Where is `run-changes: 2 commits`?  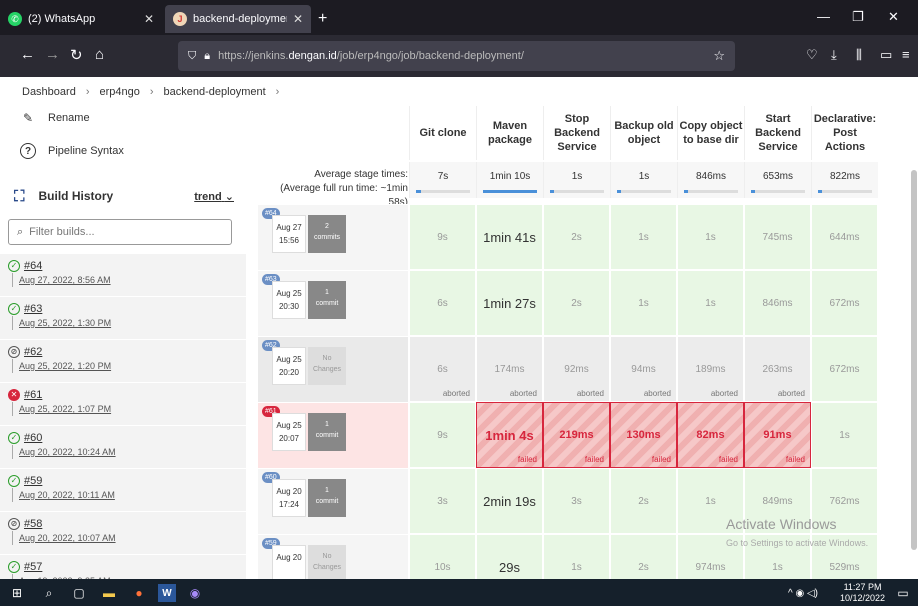 run-changes: 2 commits is located at coordinates (327, 234).